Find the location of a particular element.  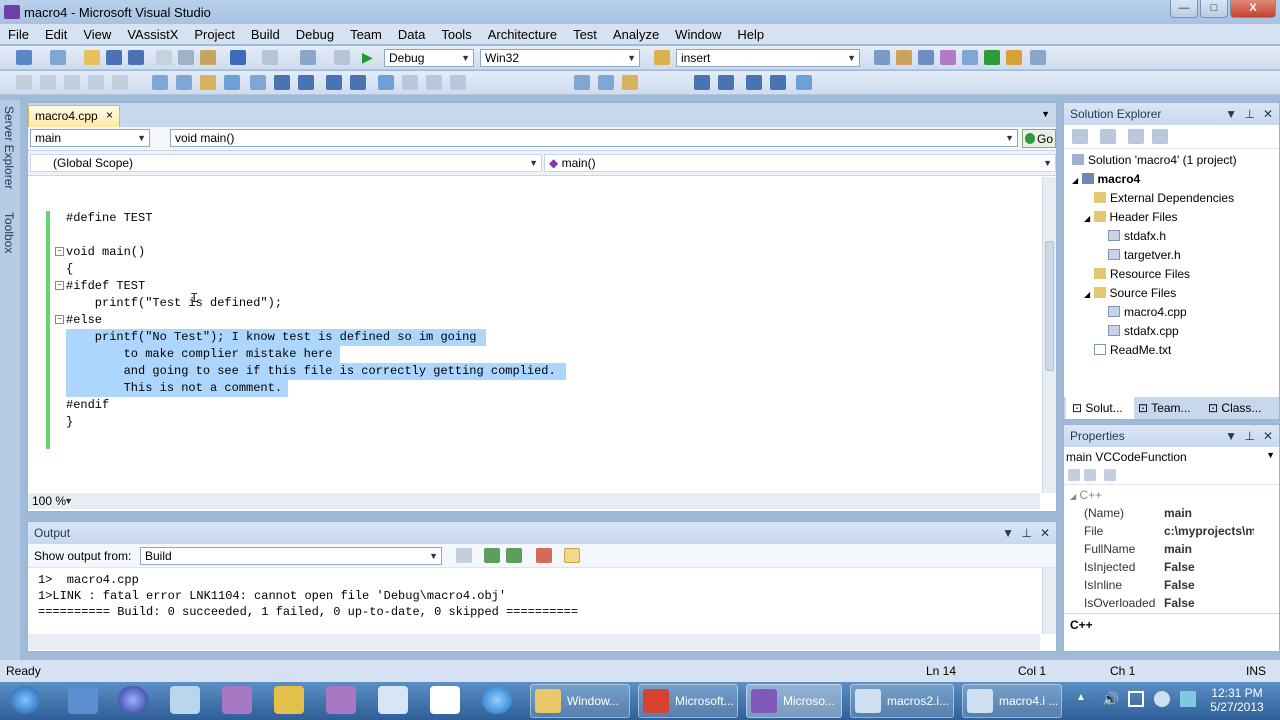

menu-build: Build is located at coordinates (265, 34).